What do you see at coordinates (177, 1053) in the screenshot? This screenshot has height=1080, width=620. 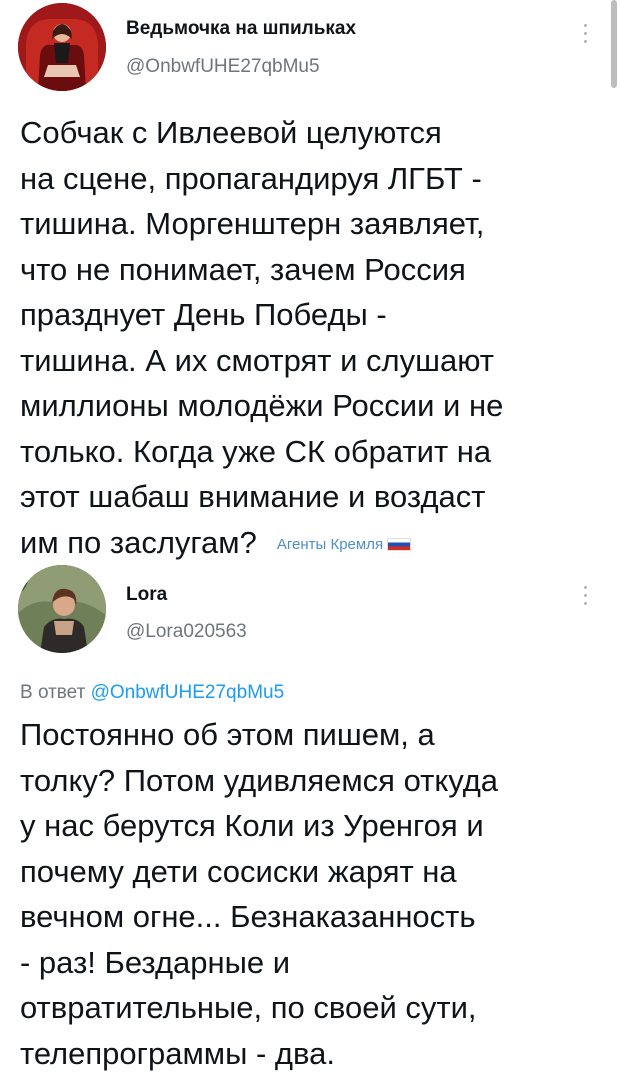 I see `post-line: телепрограммы - два.` at bounding box center [177, 1053].